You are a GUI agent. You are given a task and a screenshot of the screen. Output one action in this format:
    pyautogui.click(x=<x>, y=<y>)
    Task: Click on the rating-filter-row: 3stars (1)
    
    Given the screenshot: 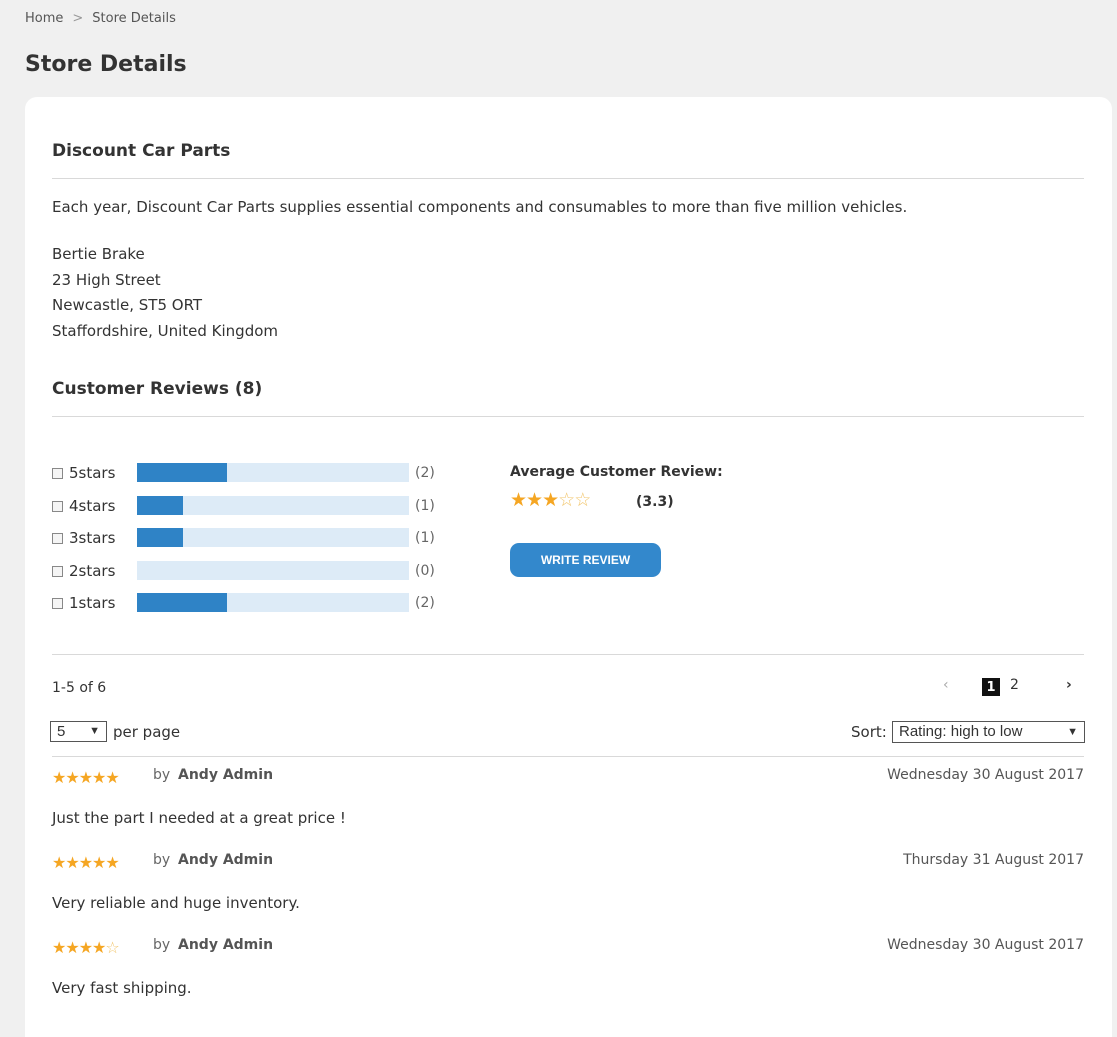 What is the action you would take?
    pyautogui.click(x=262, y=539)
    